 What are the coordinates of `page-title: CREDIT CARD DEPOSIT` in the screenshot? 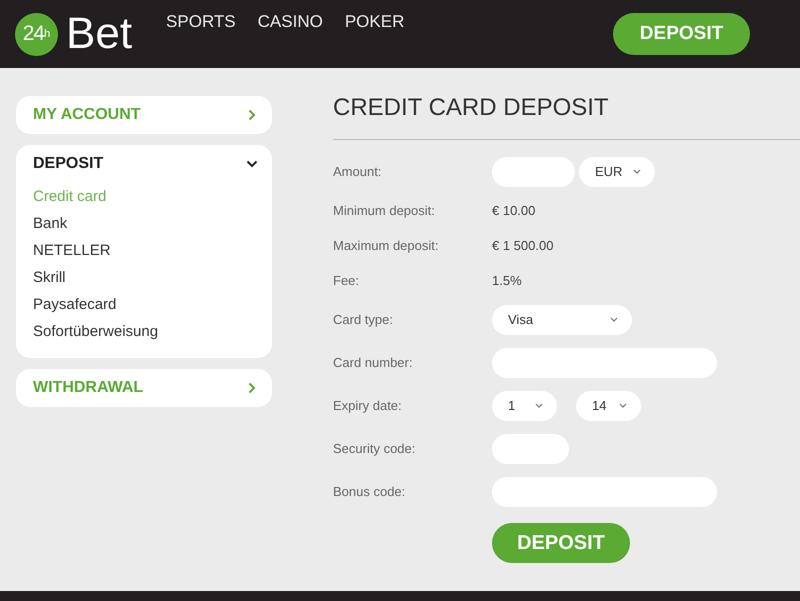 It's located at (471, 108).